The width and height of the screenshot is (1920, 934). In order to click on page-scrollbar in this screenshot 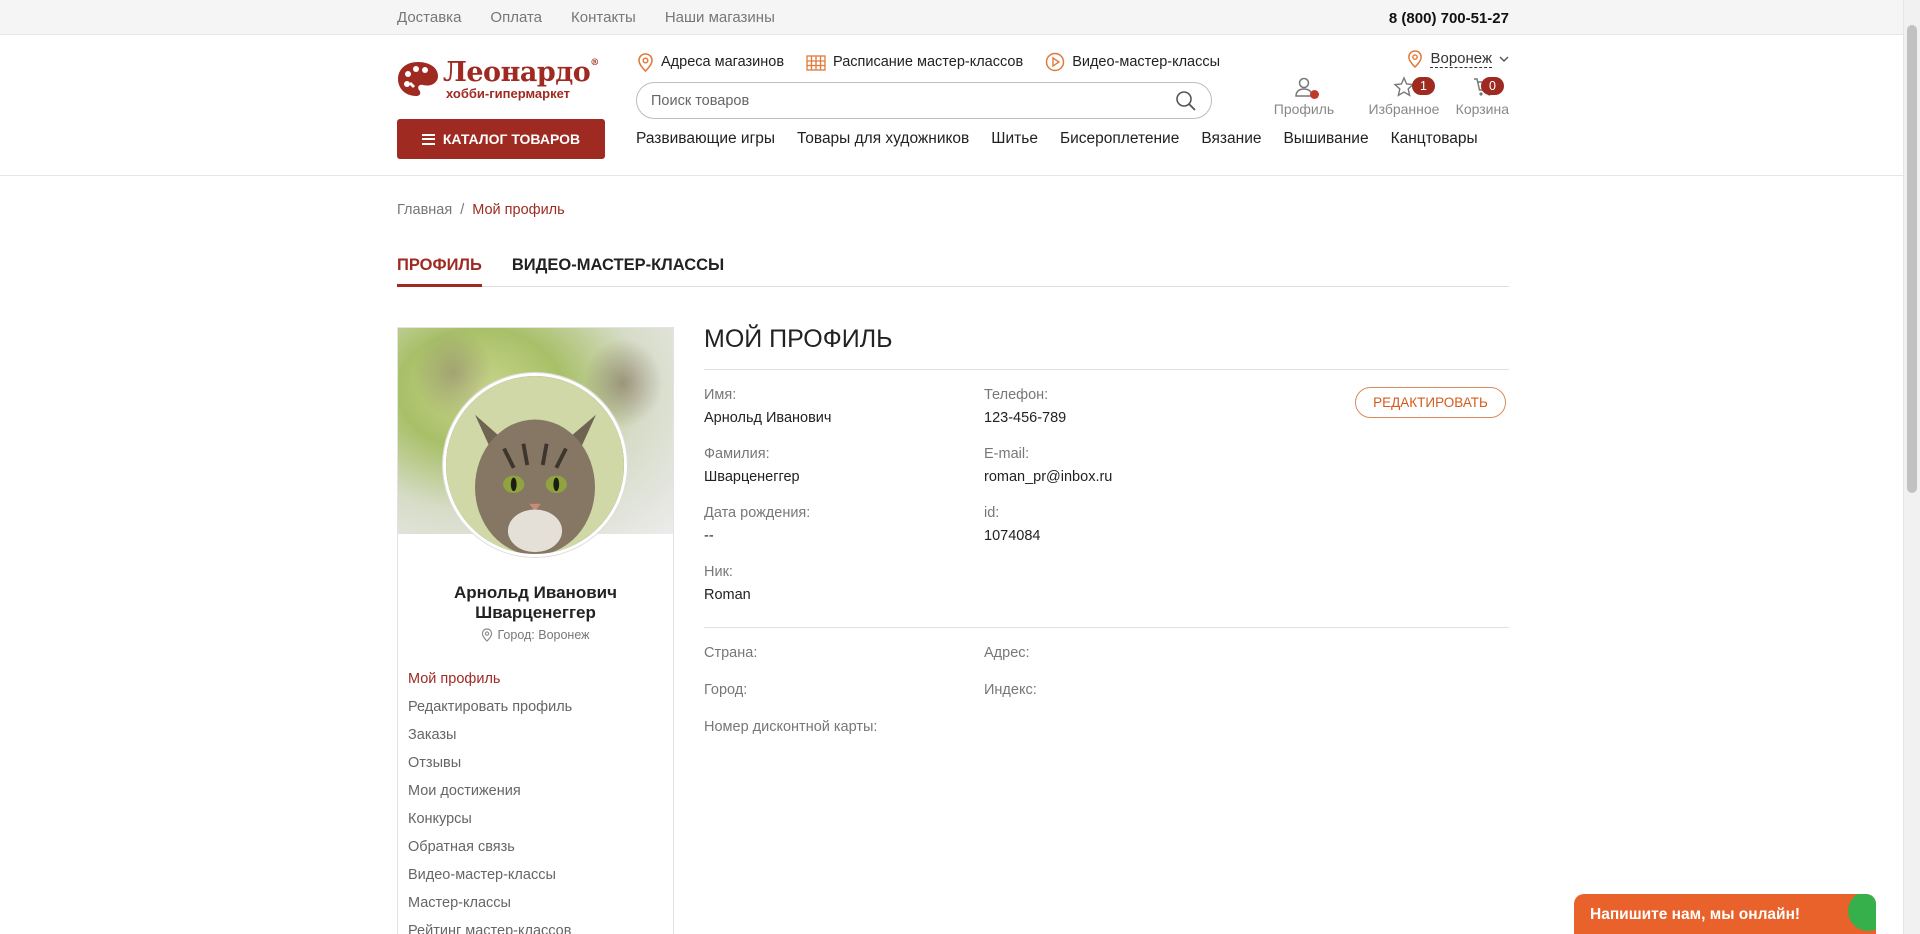, I will do `click(1911, 467)`.